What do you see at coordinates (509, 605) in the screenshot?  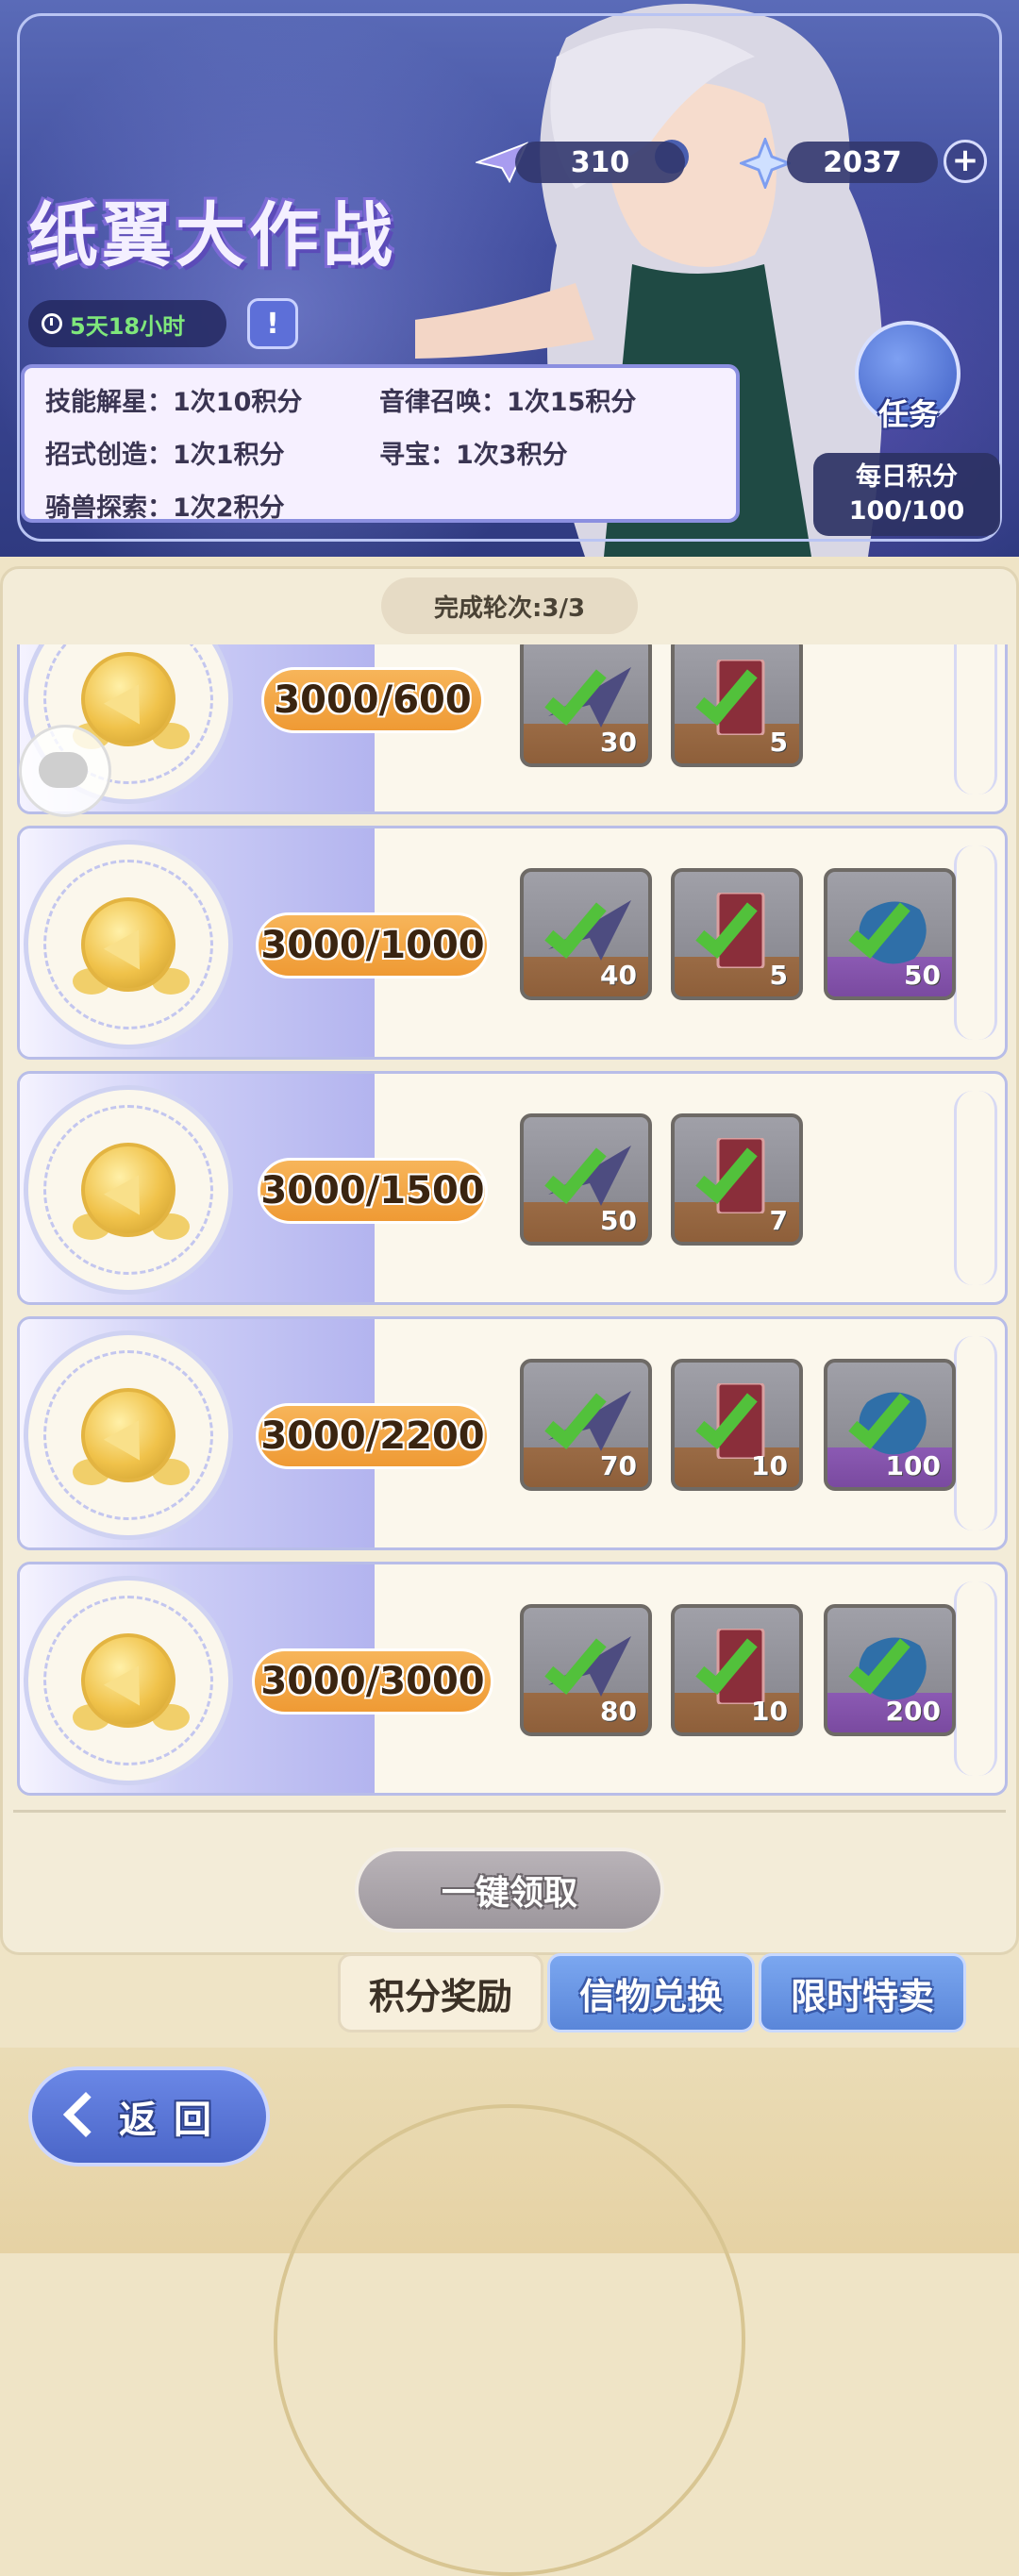 I see `rounds-indicator: 完成轮次:3/3` at bounding box center [509, 605].